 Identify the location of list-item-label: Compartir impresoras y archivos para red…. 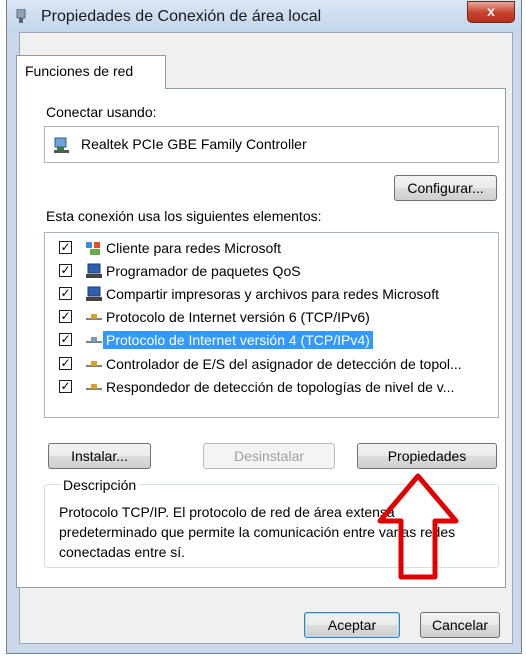
(272, 294).